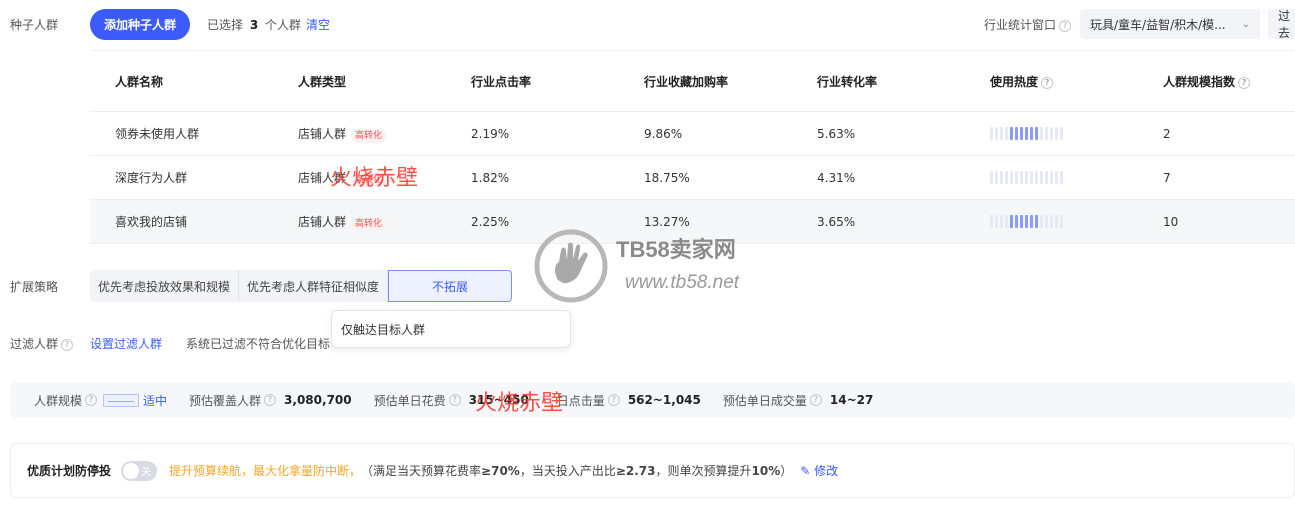 Image resolution: width=1295 pixels, height=531 pixels. I want to click on protect-toggle: 关, so click(139, 470).